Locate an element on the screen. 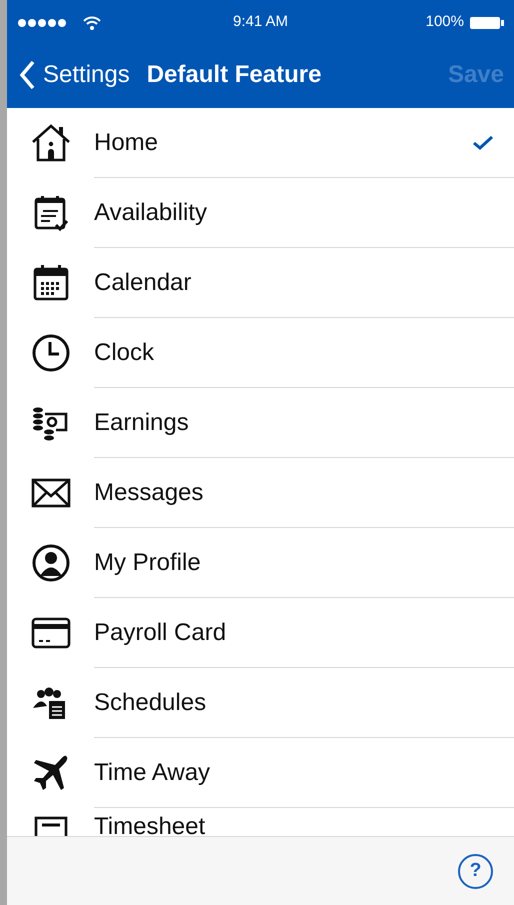 The image size is (514, 905). checkmark-icon is located at coordinates (483, 142).